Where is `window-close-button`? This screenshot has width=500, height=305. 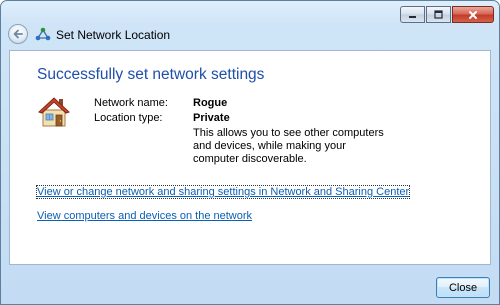
window-close-button is located at coordinates (473, 14).